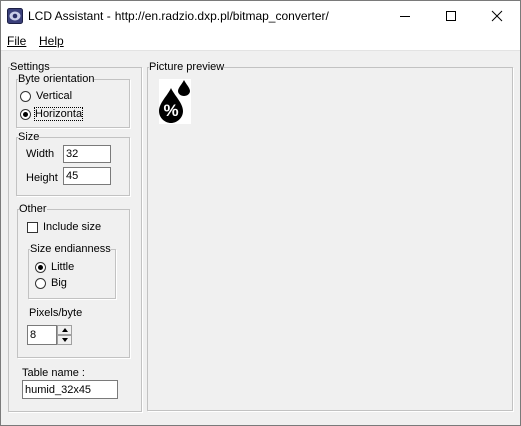 The height and width of the screenshot is (426, 521). What do you see at coordinates (72, 227) in the screenshot?
I see `include-size-label: Include size` at bounding box center [72, 227].